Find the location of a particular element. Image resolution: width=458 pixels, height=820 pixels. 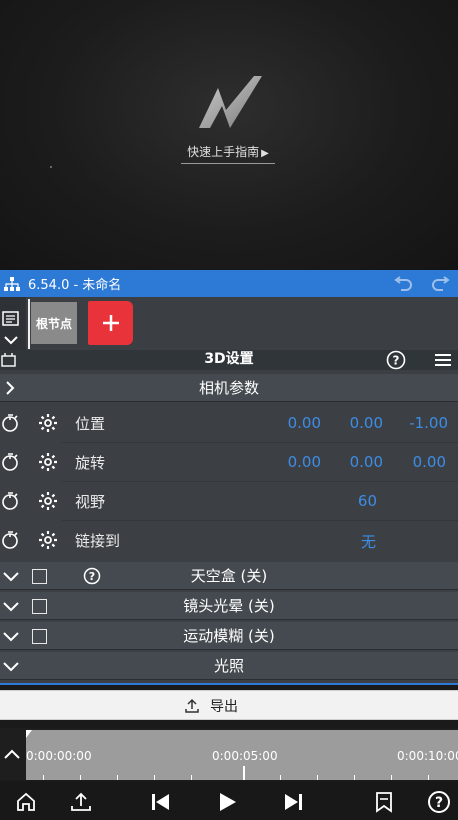

node-row-side is located at coordinates (13, 324).